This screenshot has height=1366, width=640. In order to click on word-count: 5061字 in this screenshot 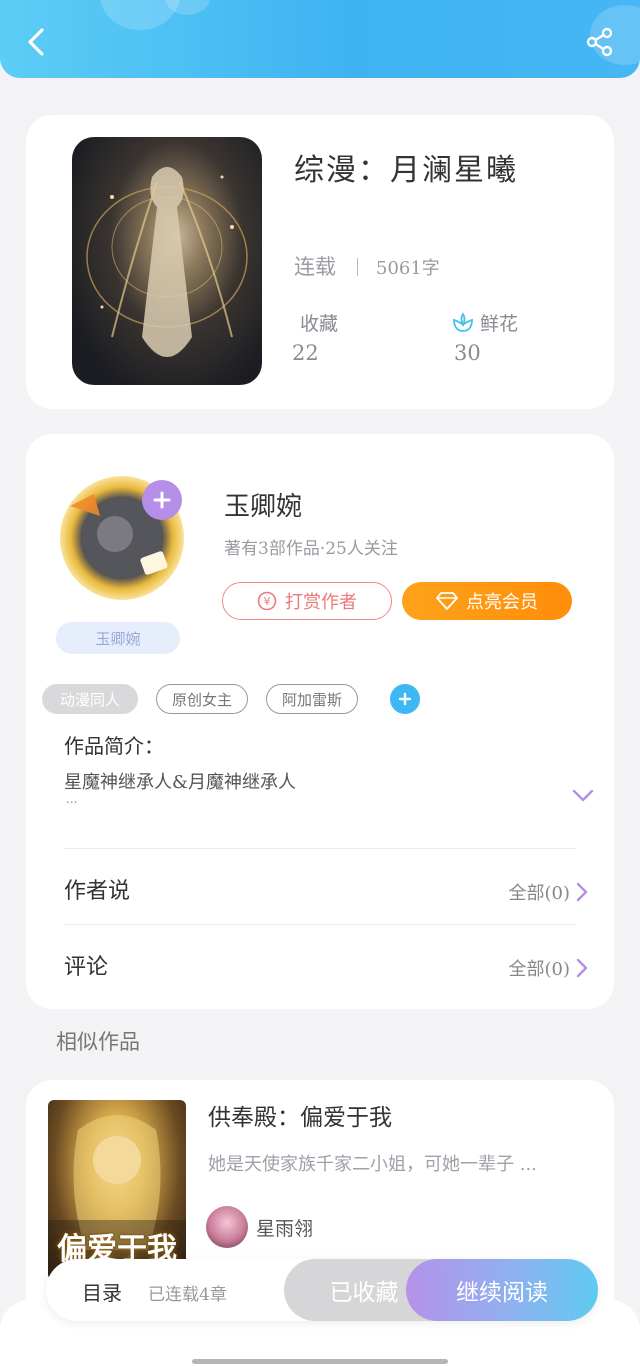, I will do `click(408, 268)`.